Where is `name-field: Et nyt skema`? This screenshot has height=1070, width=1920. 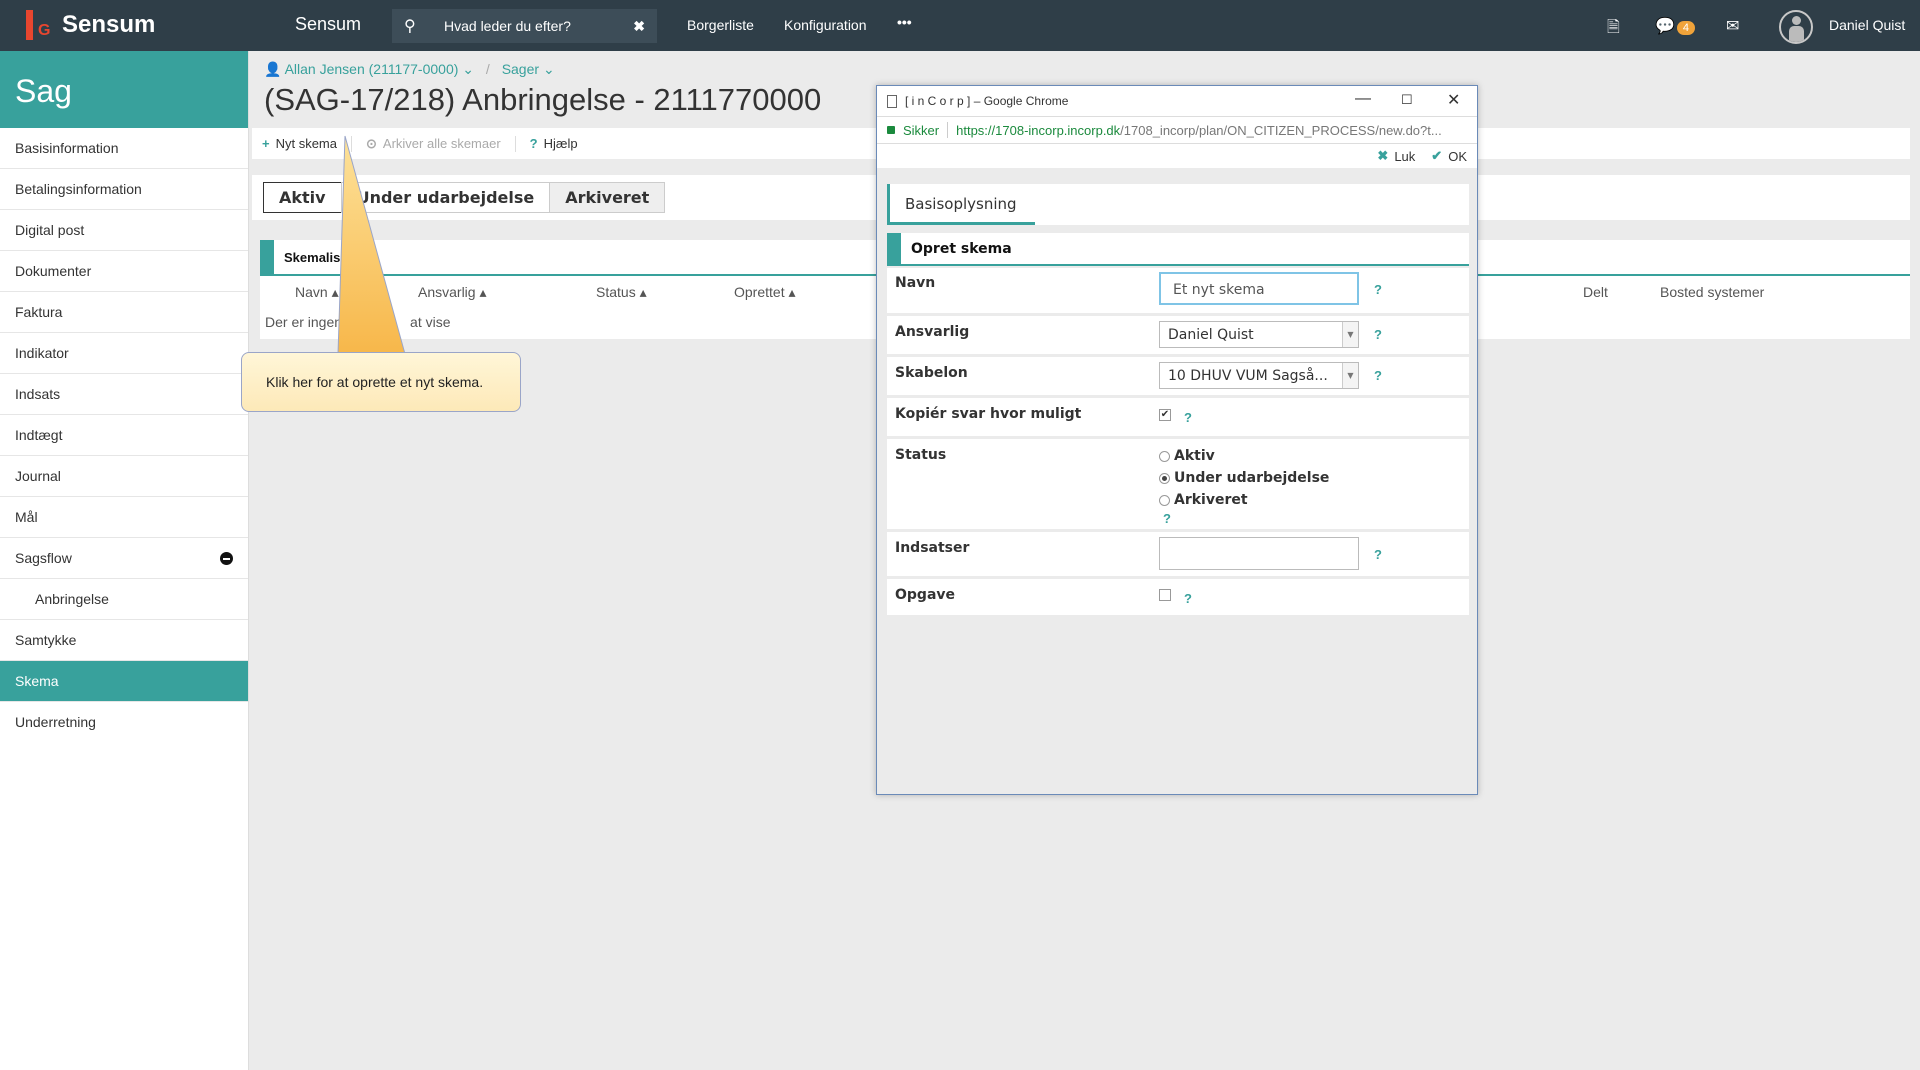
name-field: Et nyt skema is located at coordinates (1259, 288).